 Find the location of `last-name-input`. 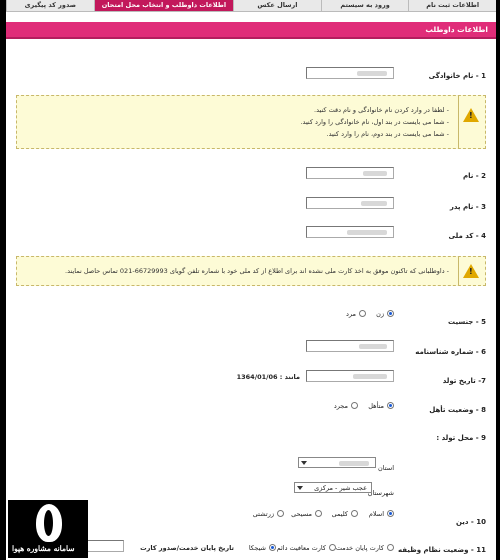

last-name-input is located at coordinates (350, 73).